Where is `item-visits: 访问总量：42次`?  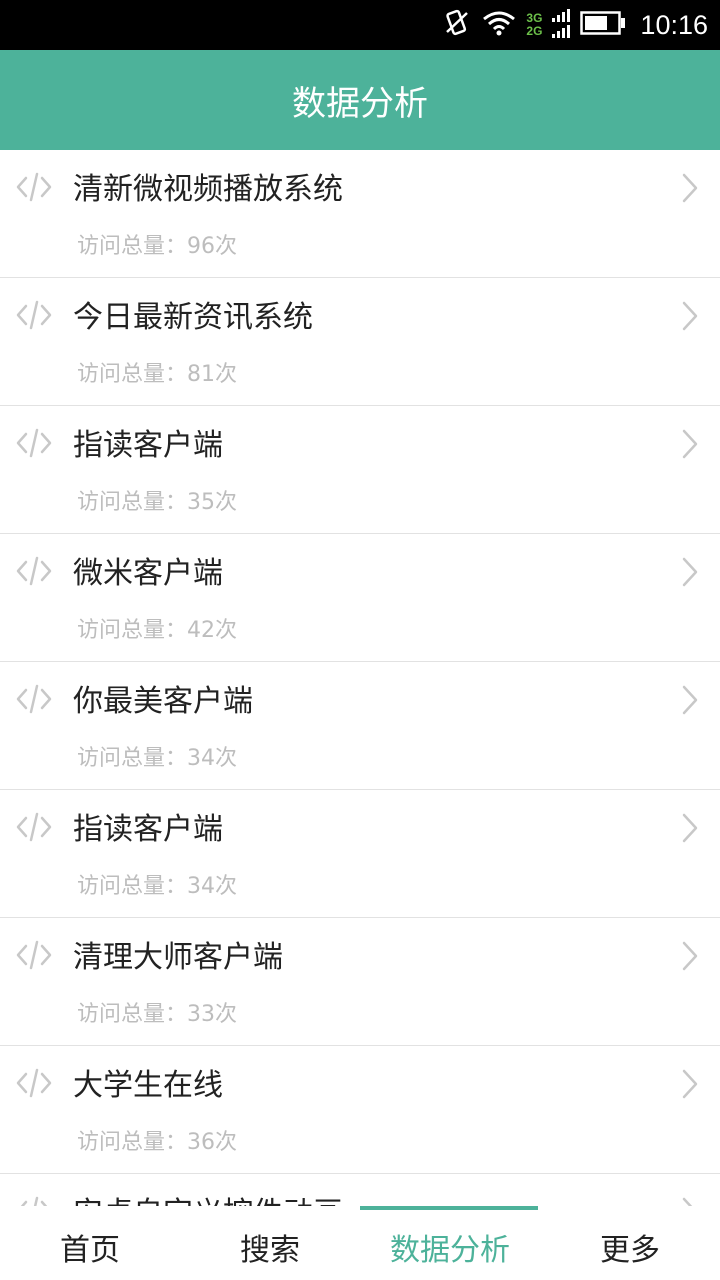
item-visits: 访问总量：42次 is located at coordinates (157, 630).